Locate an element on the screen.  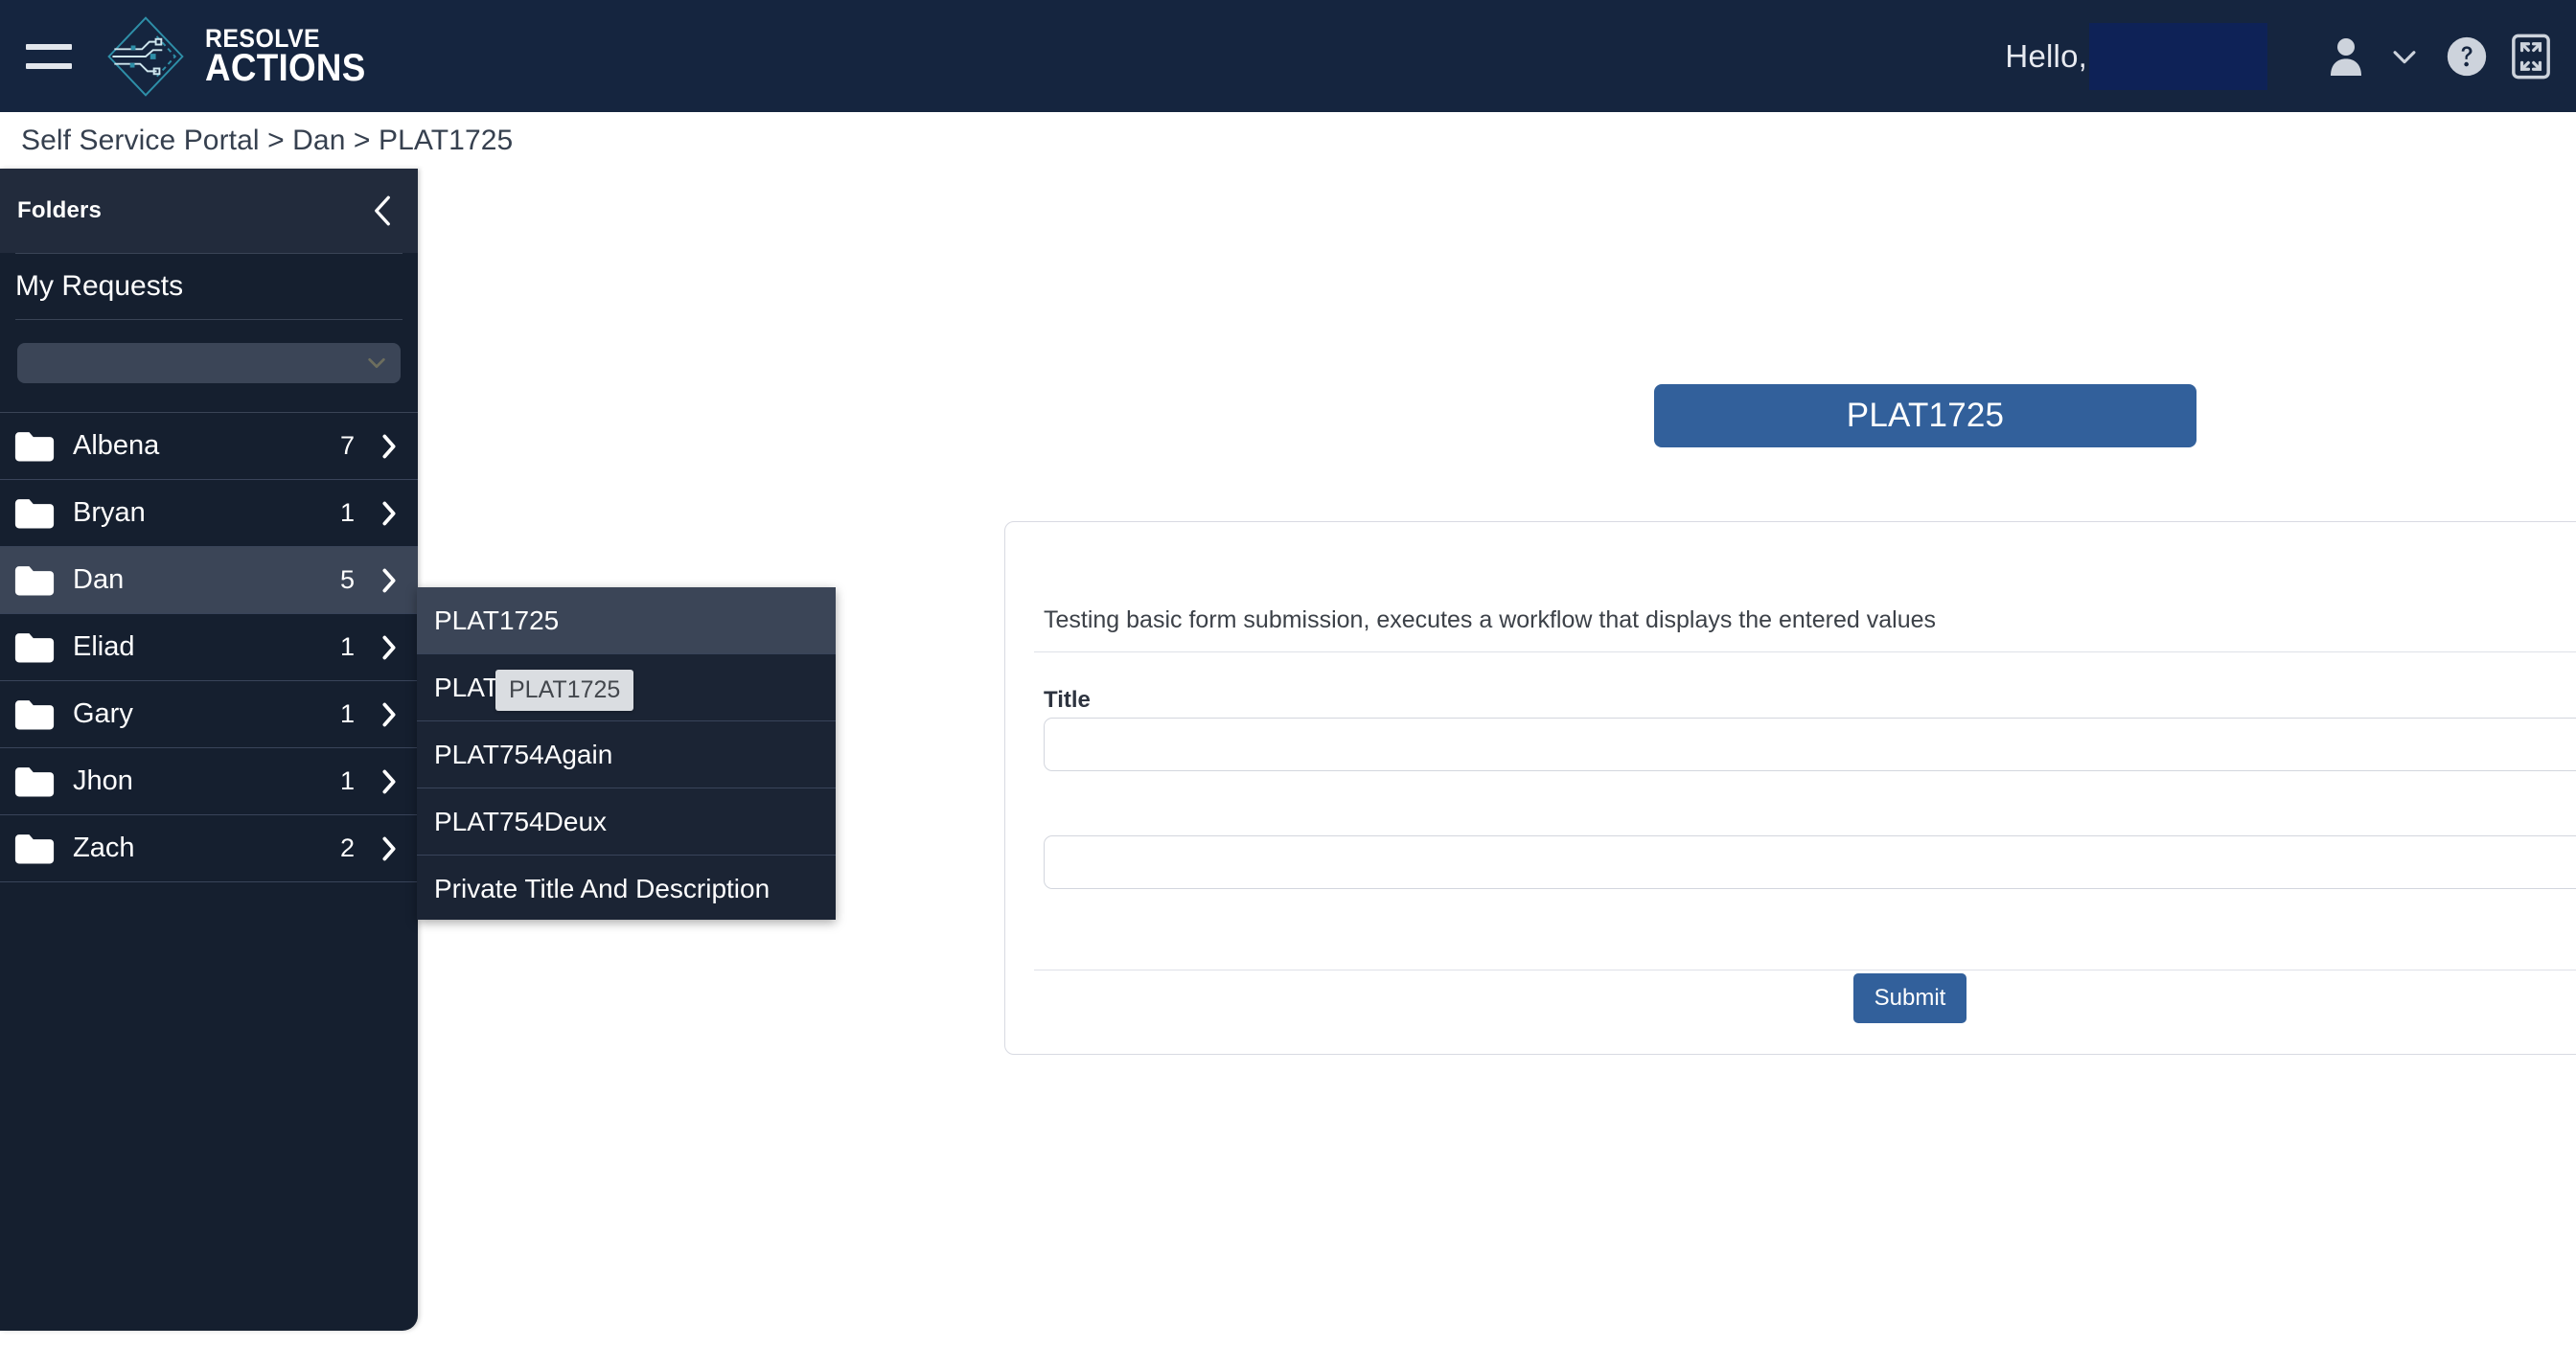
title-input is located at coordinates (1810, 744).